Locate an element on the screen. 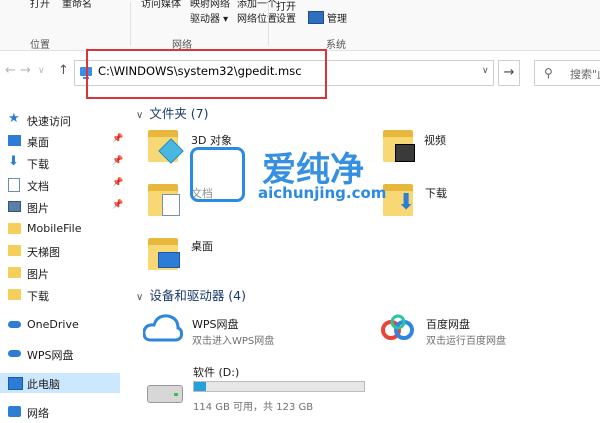 The width and height of the screenshot is (600, 423). sidebar-item-wps: WPS网盘 is located at coordinates (60, 354).